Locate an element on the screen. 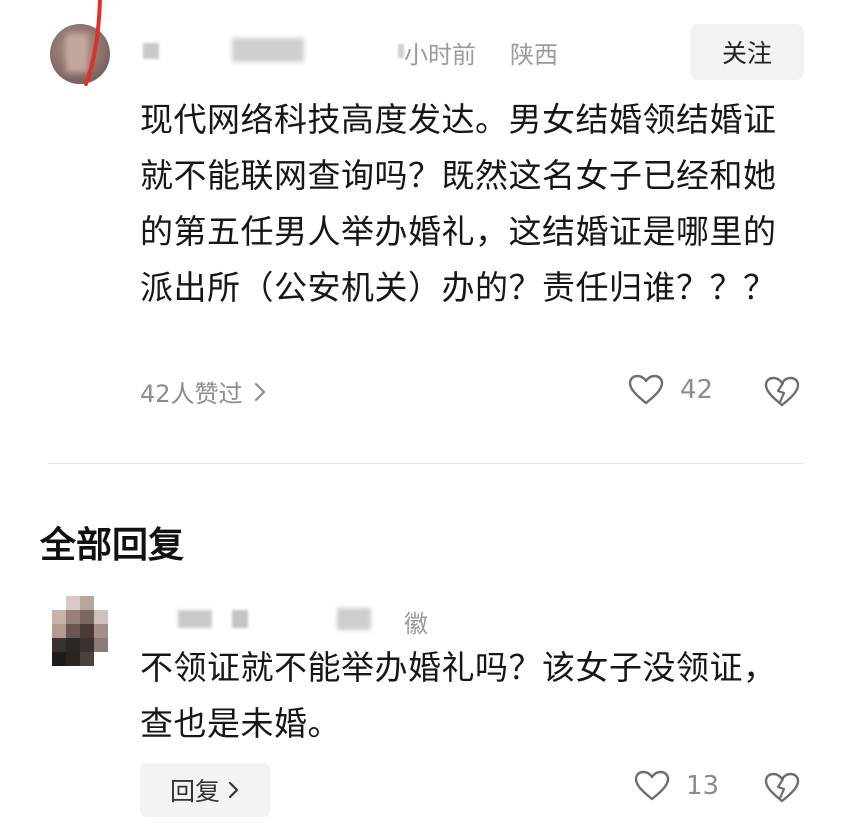  divider is located at coordinates (426, 463).